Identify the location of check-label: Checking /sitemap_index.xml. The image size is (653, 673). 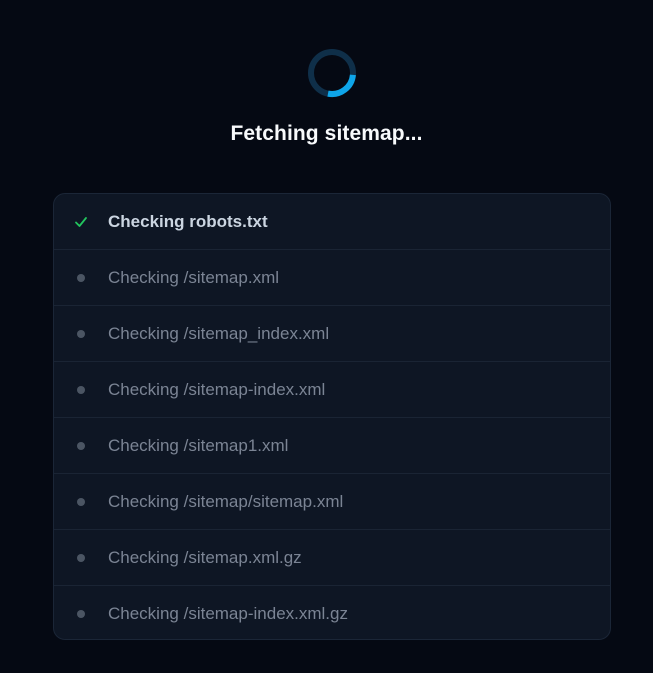
(219, 333).